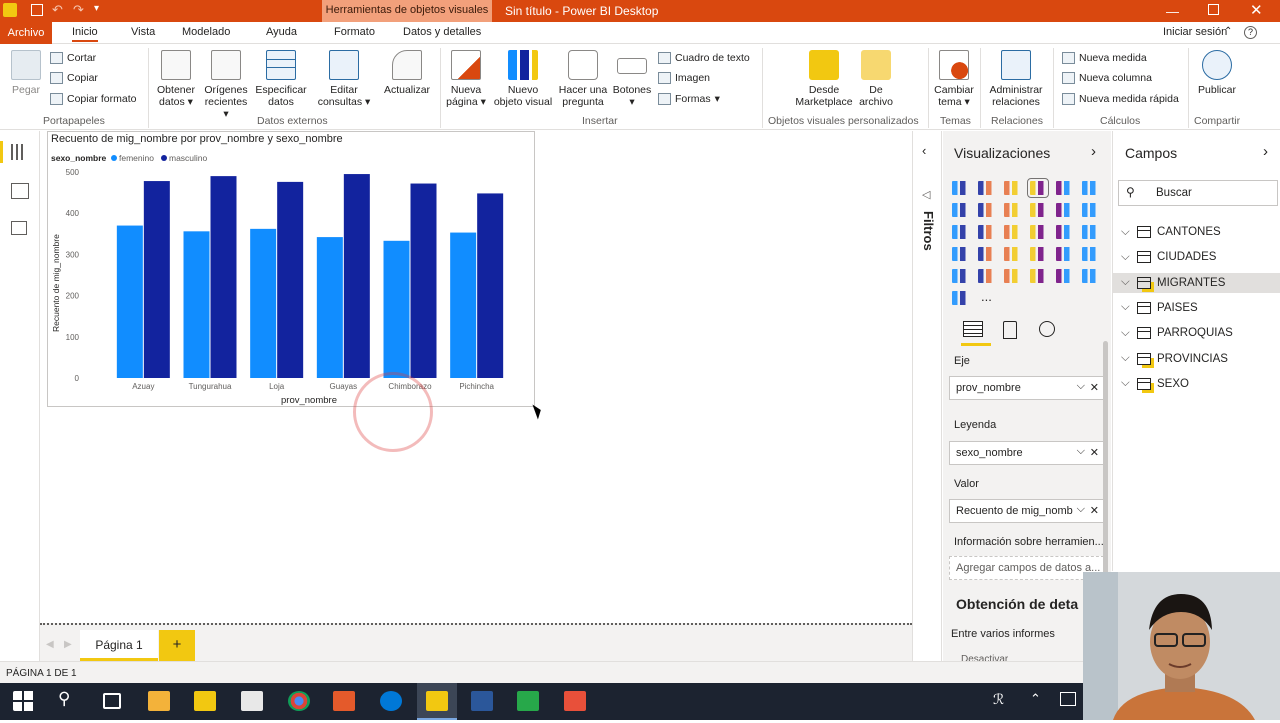  What do you see at coordinates (20, 152) in the screenshot?
I see `report-view-icon` at bounding box center [20, 152].